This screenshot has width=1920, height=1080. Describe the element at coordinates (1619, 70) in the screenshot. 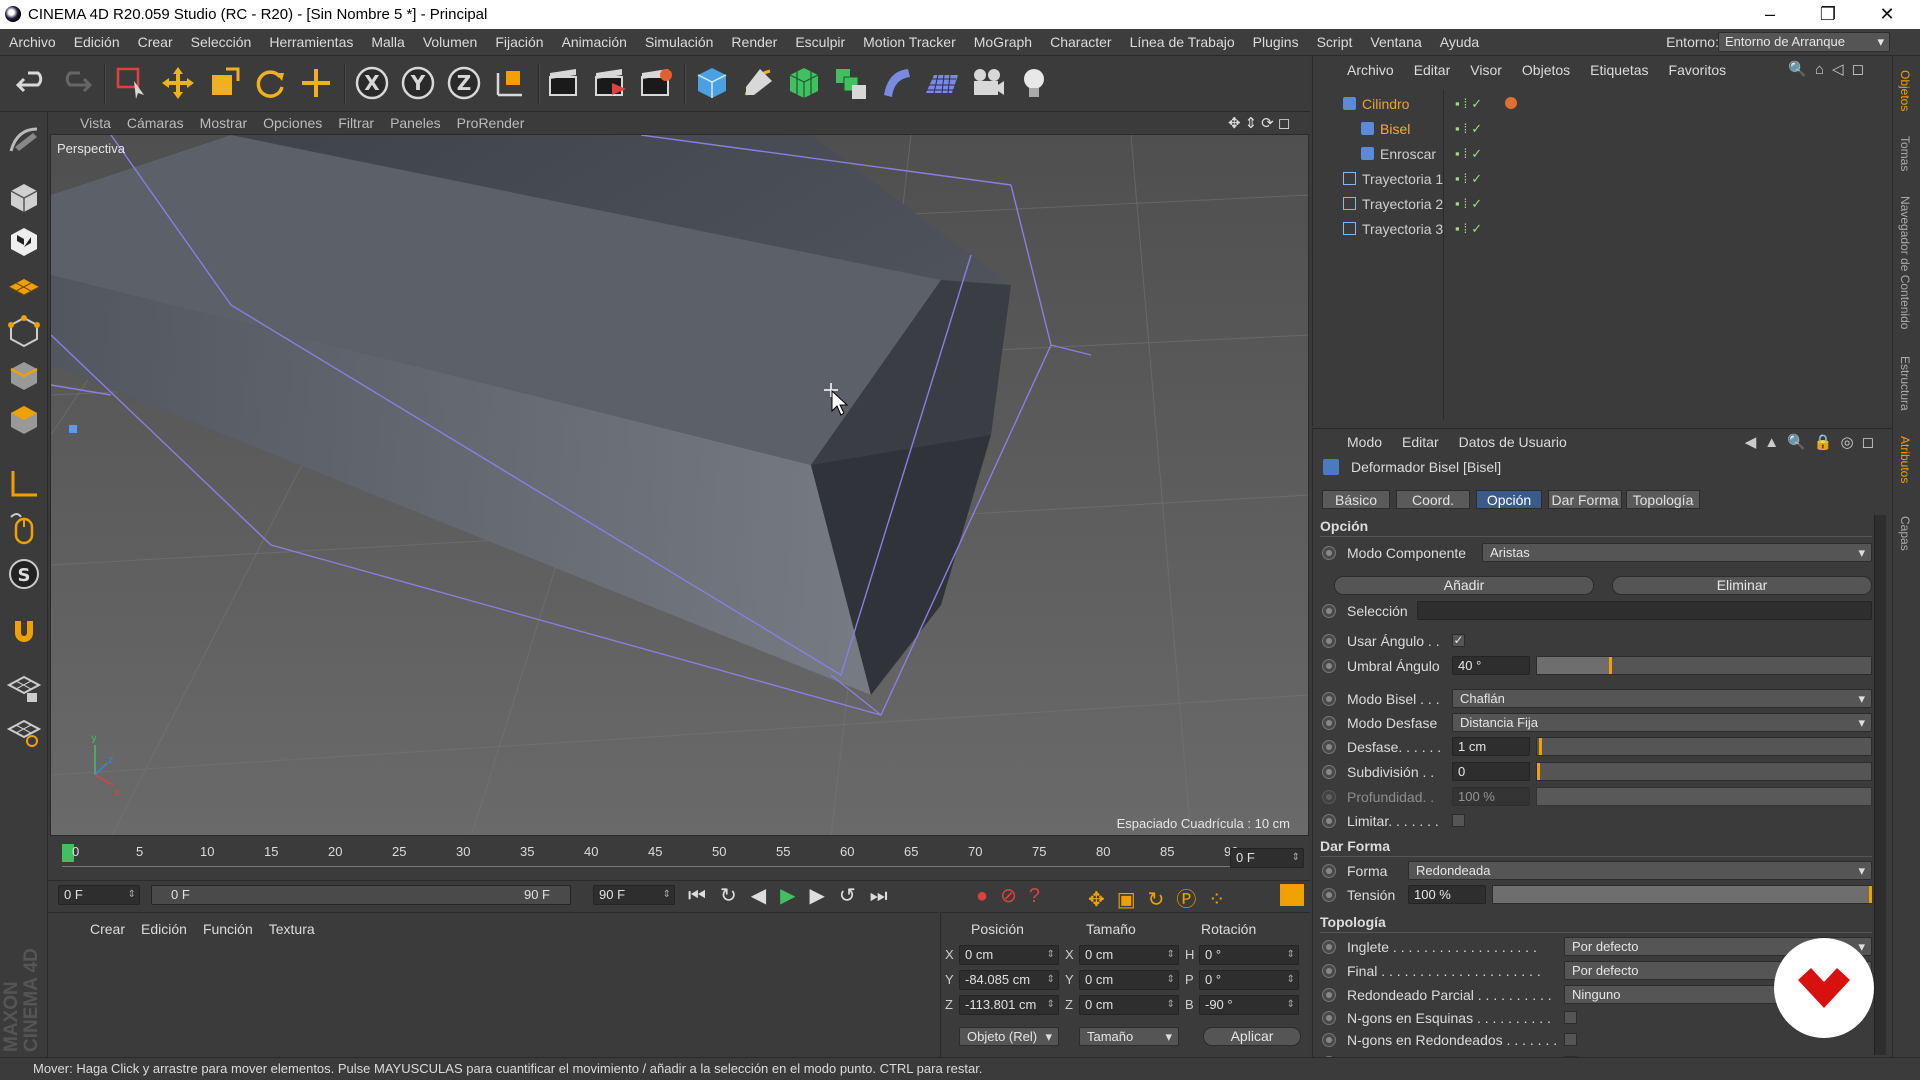

I see `objects-menu-etiquetas: Etiquetas` at that location.